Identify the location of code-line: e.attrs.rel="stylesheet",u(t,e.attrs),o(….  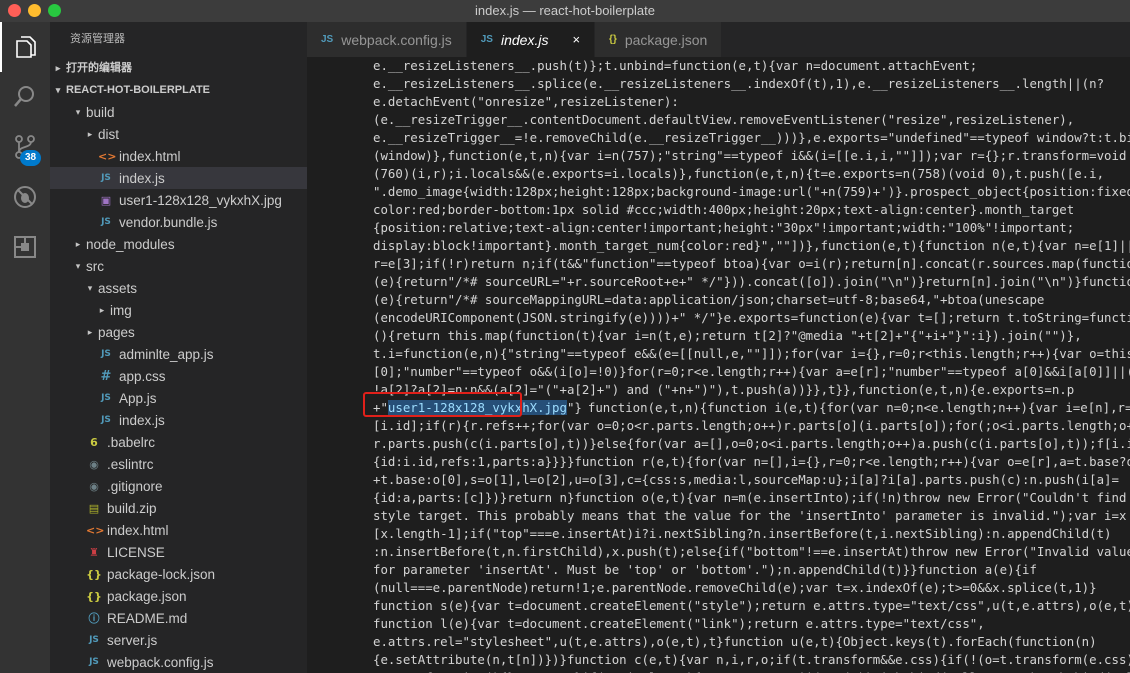
(751, 642).